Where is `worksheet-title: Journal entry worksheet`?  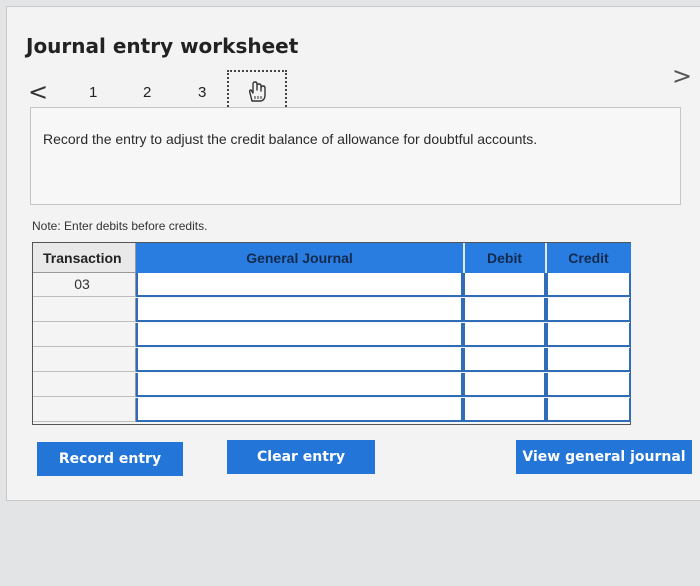 worksheet-title: Journal entry worksheet is located at coordinates (162, 46).